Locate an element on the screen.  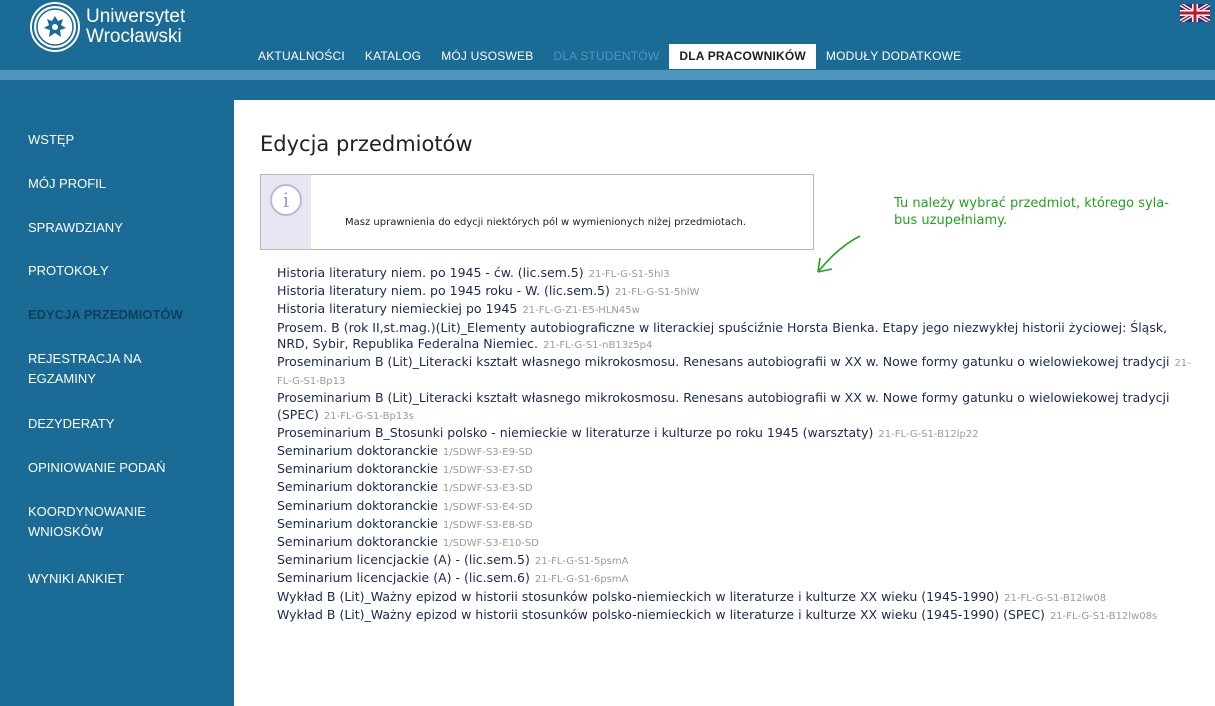
crest-icon is located at coordinates (55, 27).